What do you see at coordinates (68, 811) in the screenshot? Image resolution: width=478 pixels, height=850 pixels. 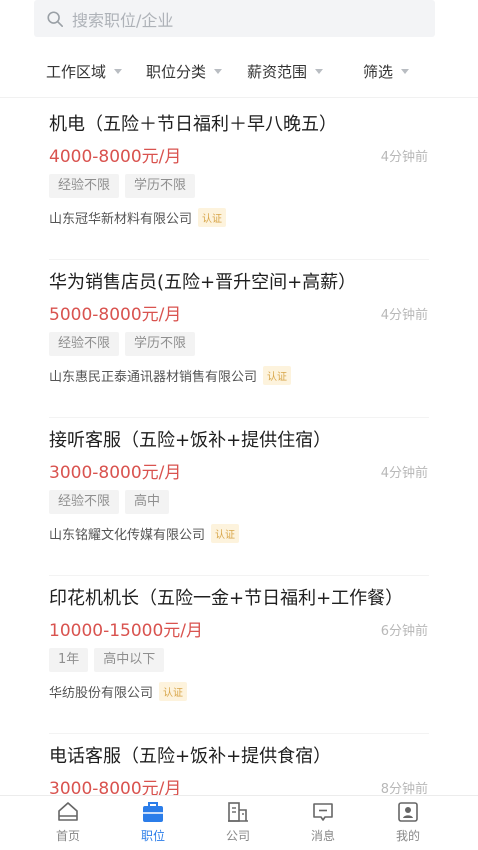 I see `home-icon` at bounding box center [68, 811].